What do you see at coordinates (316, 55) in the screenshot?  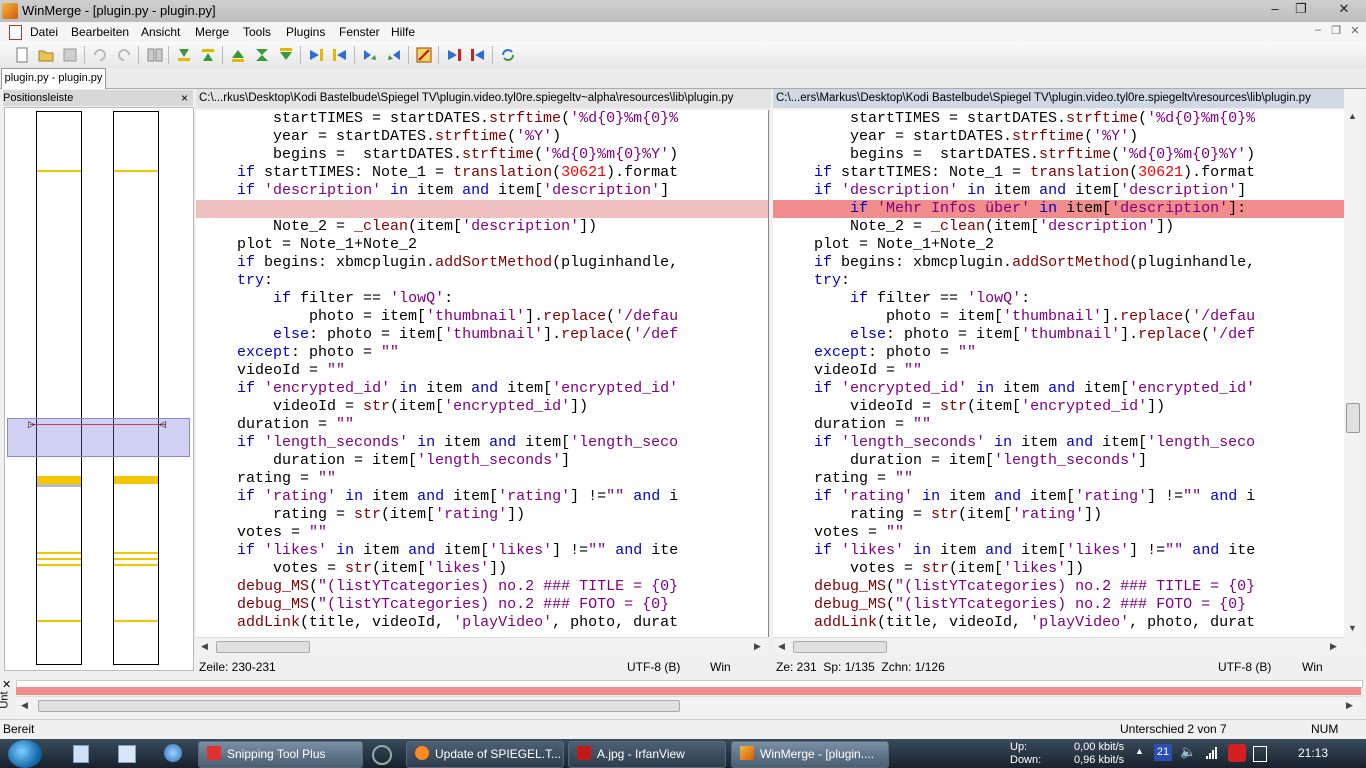 I see `copy-right-icon` at bounding box center [316, 55].